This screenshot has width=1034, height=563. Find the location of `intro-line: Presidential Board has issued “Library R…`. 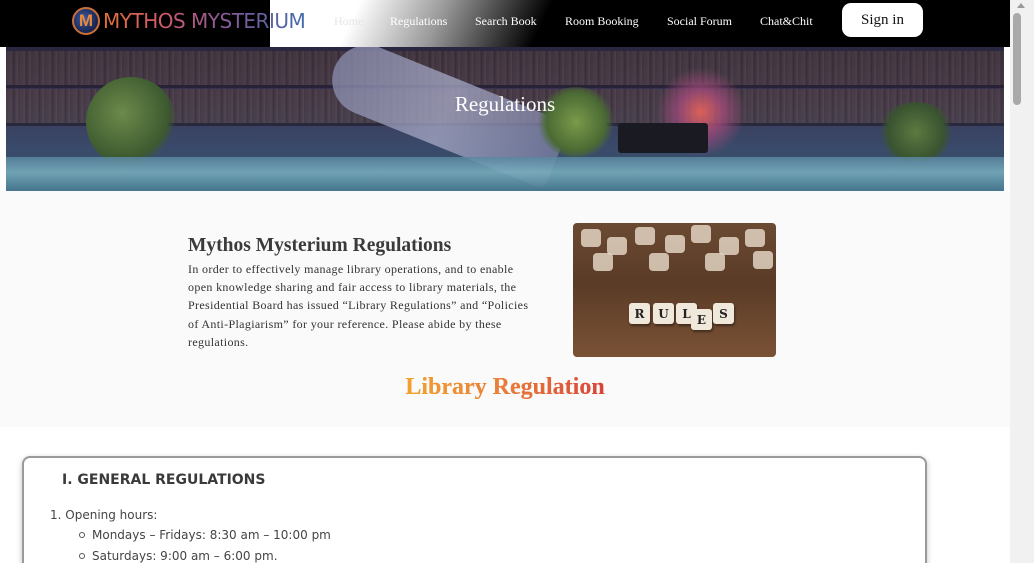

intro-line: Presidential Board has issued “Library R… is located at coordinates (358, 305).